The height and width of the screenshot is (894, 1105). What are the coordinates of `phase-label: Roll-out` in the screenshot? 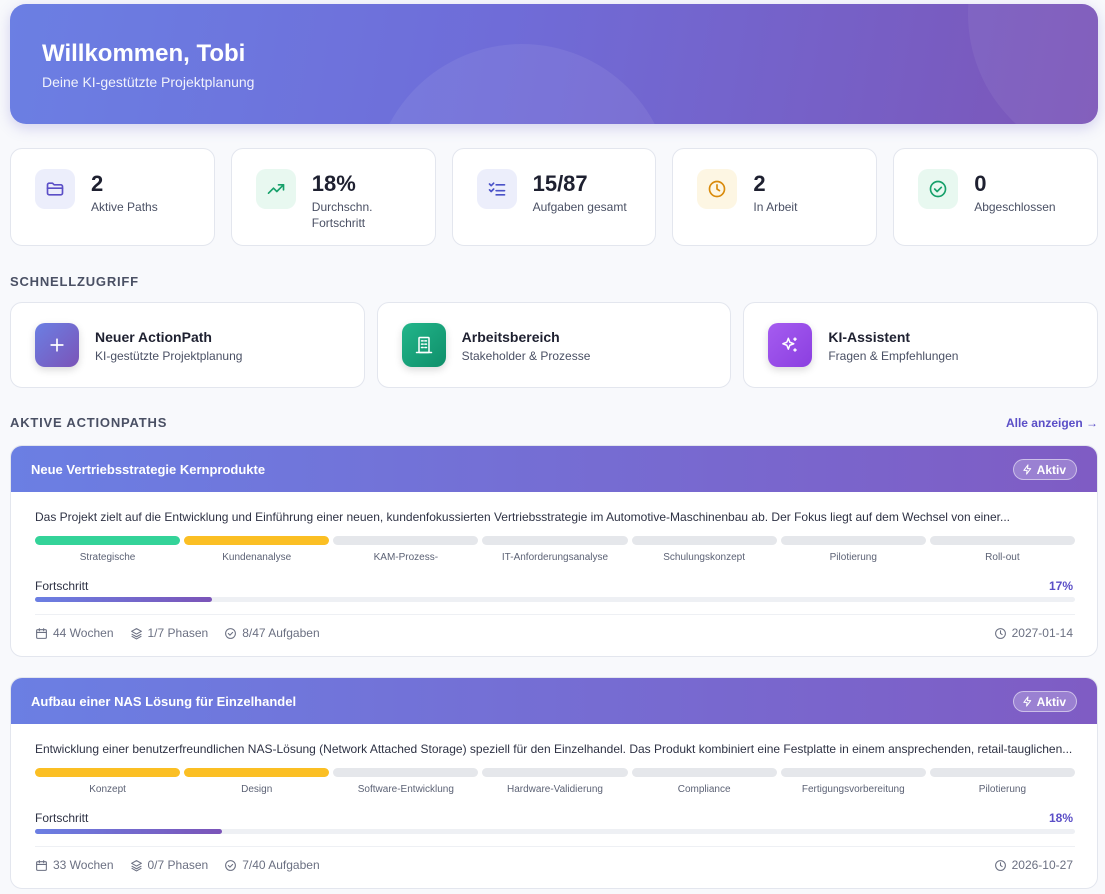 It's located at (1002, 557).